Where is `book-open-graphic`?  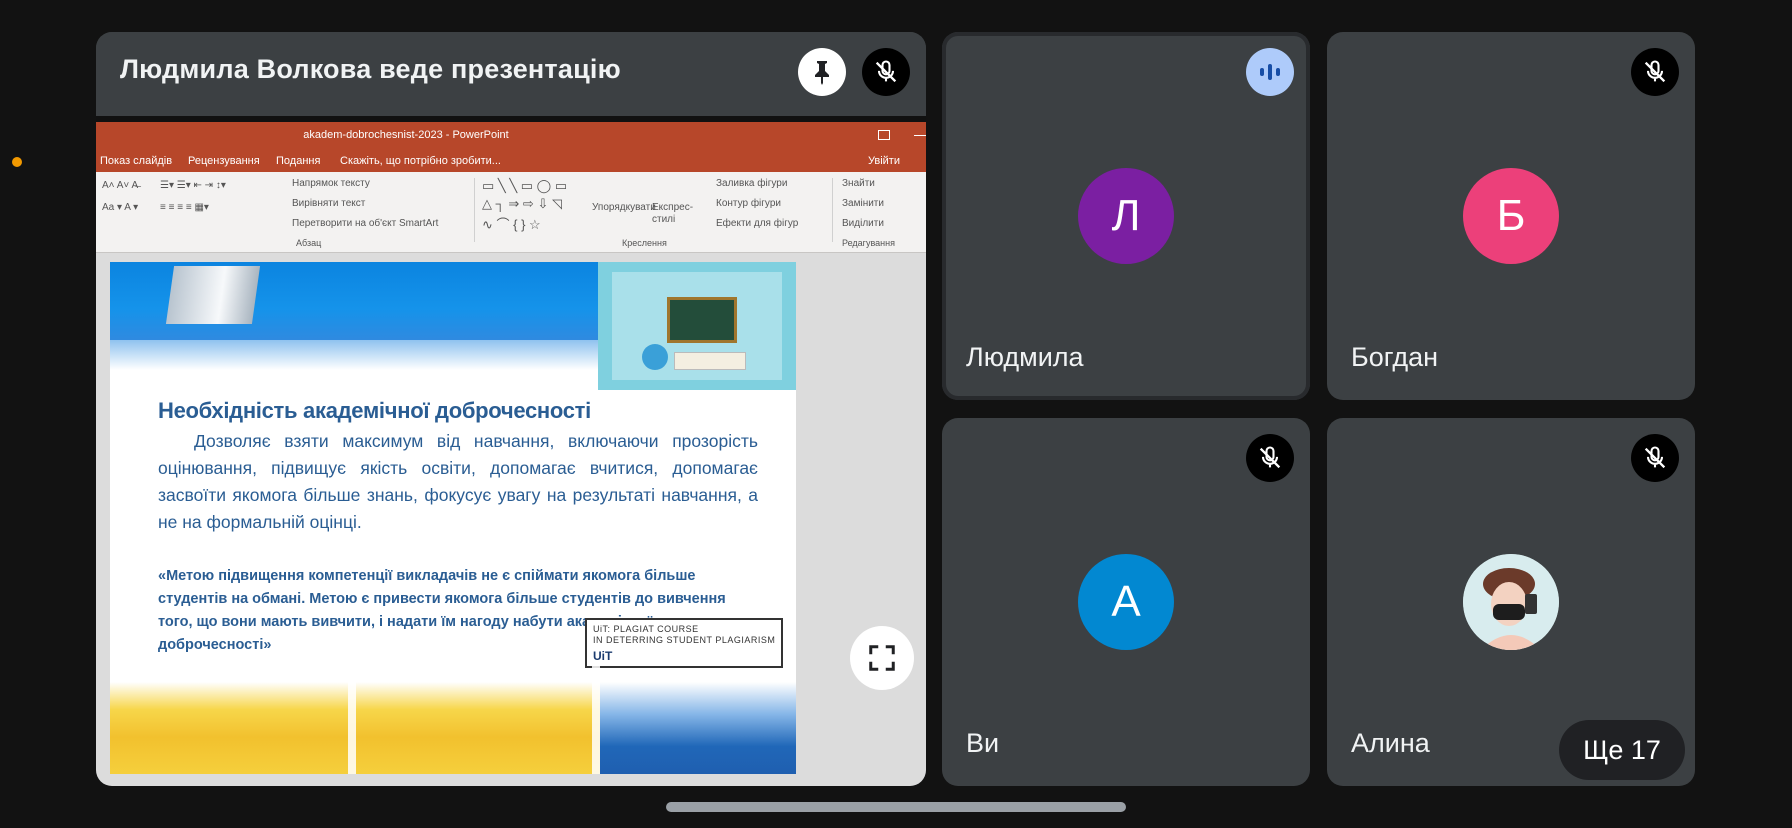
book-open-graphic is located at coordinates (710, 361).